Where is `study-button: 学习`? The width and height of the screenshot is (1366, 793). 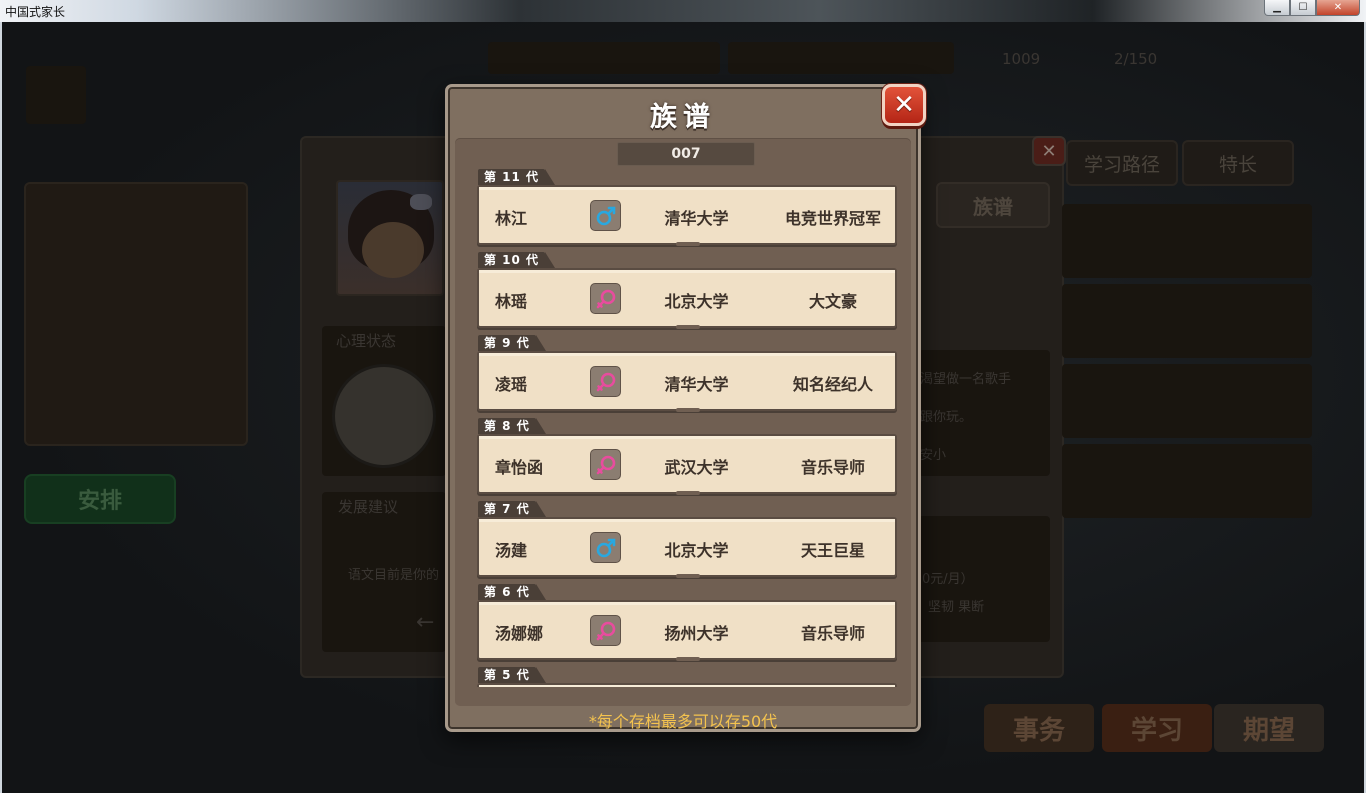
study-button: 学习 is located at coordinates (1157, 728).